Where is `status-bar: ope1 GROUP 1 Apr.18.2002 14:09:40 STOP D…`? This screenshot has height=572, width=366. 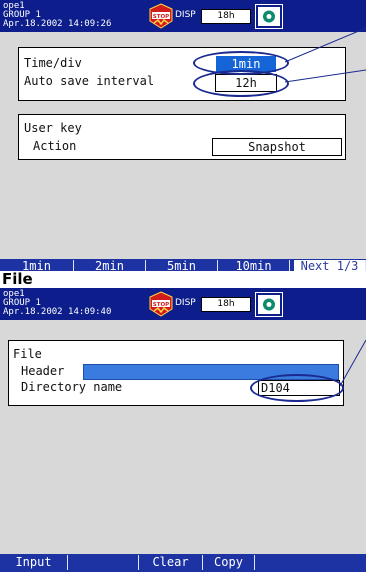
status-bar: ope1 GROUP 1 Apr.18.2002 14:09:40 STOP D… is located at coordinates (183, 304).